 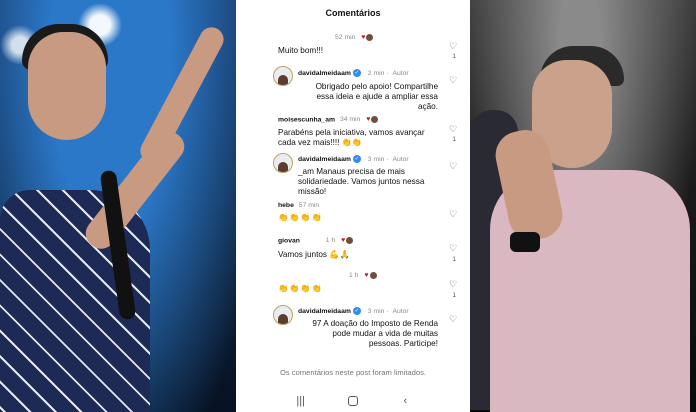 What do you see at coordinates (525, 242) in the screenshot?
I see `watch` at bounding box center [525, 242].